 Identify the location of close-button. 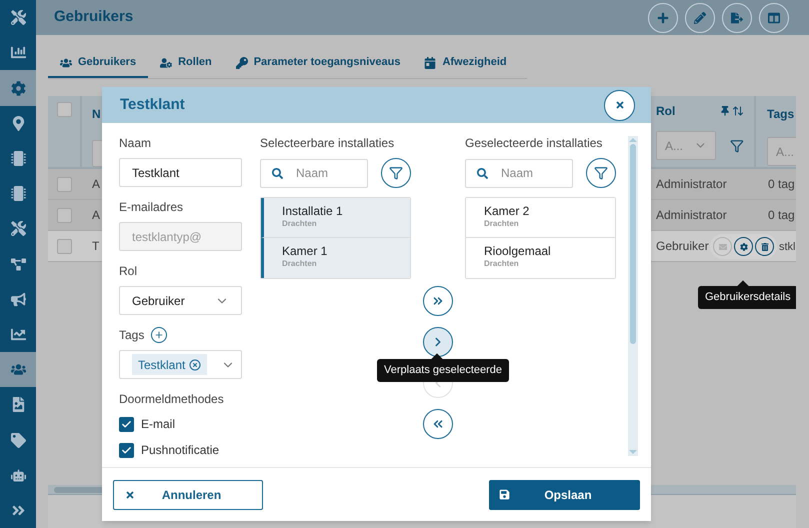
(619, 105).